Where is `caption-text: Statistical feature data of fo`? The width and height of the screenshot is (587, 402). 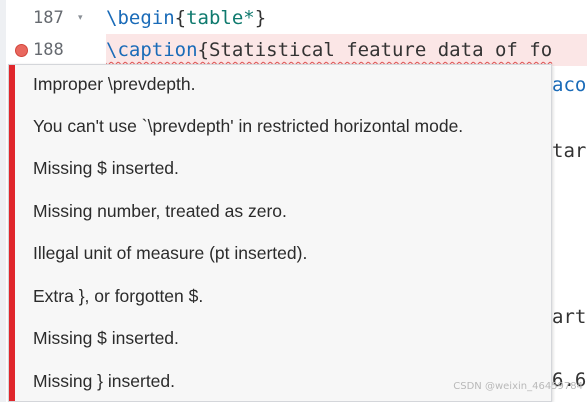 caption-text: Statistical feature data of fo is located at coordinates (380, 50).